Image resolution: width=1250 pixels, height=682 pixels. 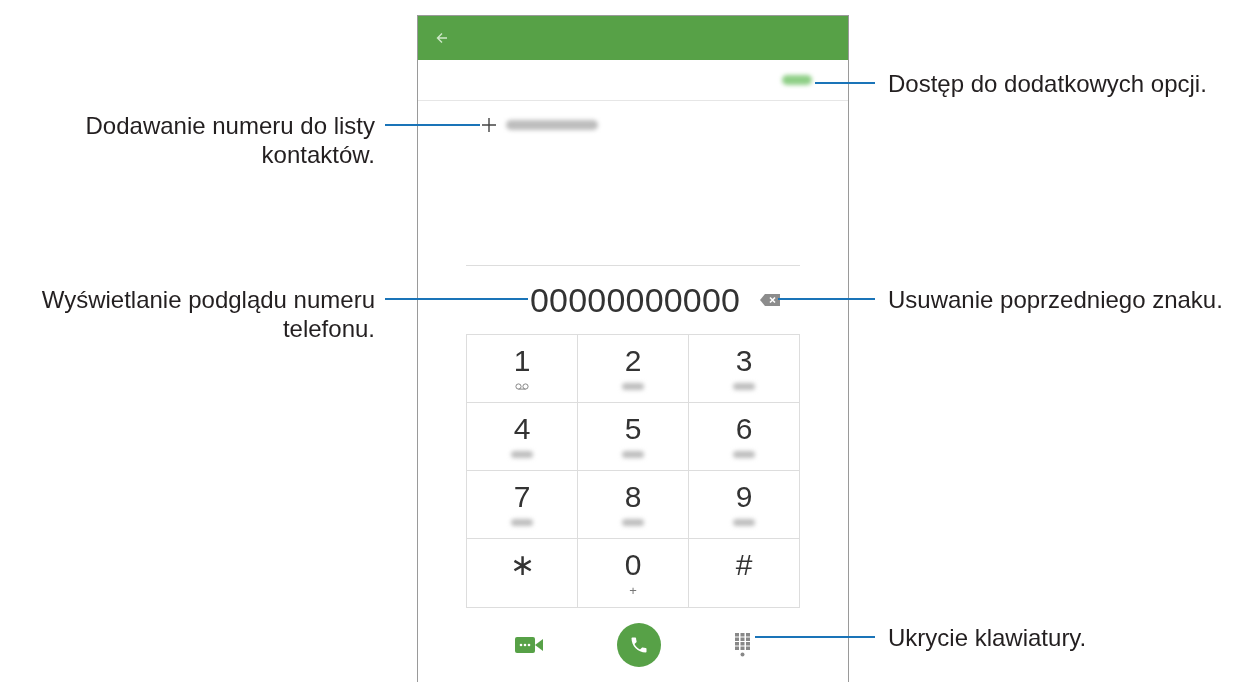 I want to click on phone-number: 00000000000, so click(x=635, y=300).